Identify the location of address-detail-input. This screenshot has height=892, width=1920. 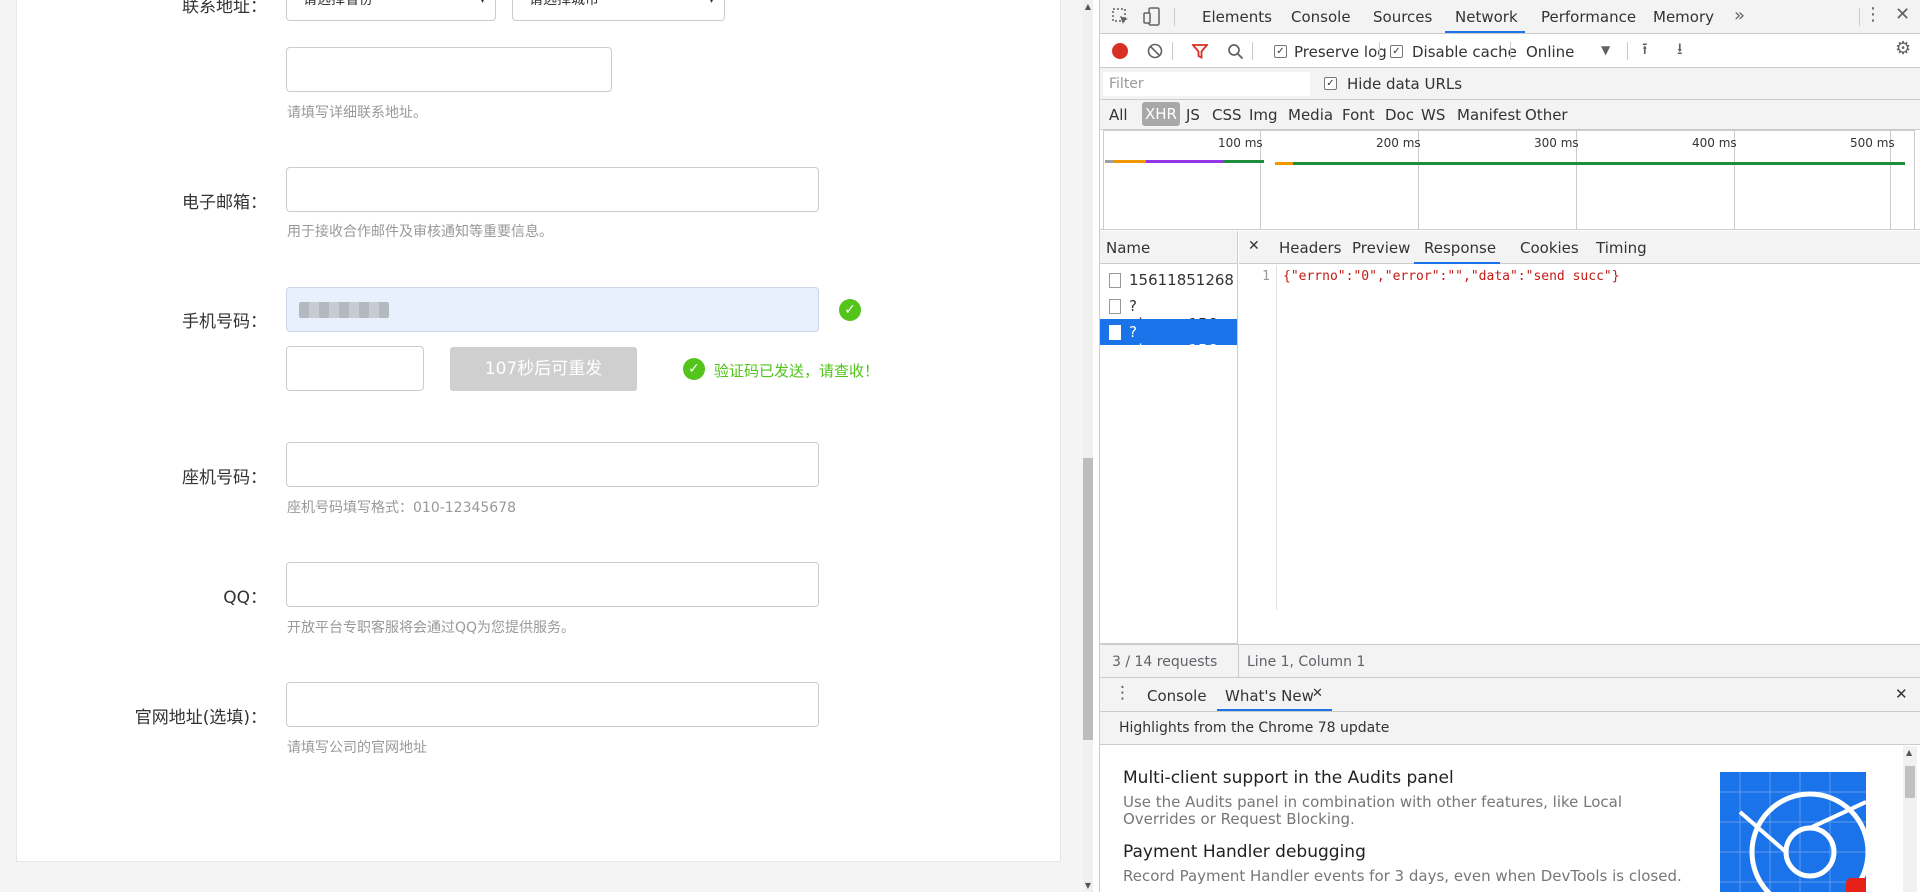
(449, 69).